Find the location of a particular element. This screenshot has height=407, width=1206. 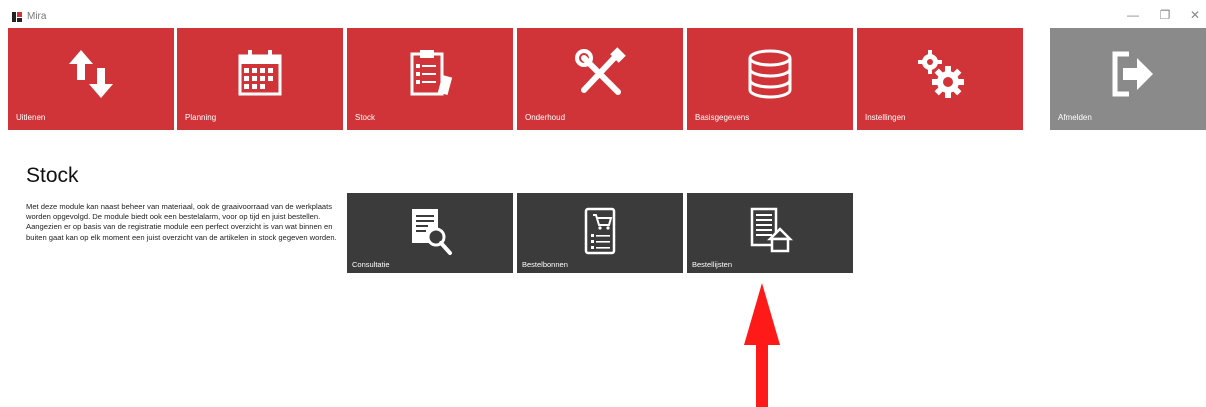

nav-tile-afmelden: Afmelden is located at coordinates (1128, 79).